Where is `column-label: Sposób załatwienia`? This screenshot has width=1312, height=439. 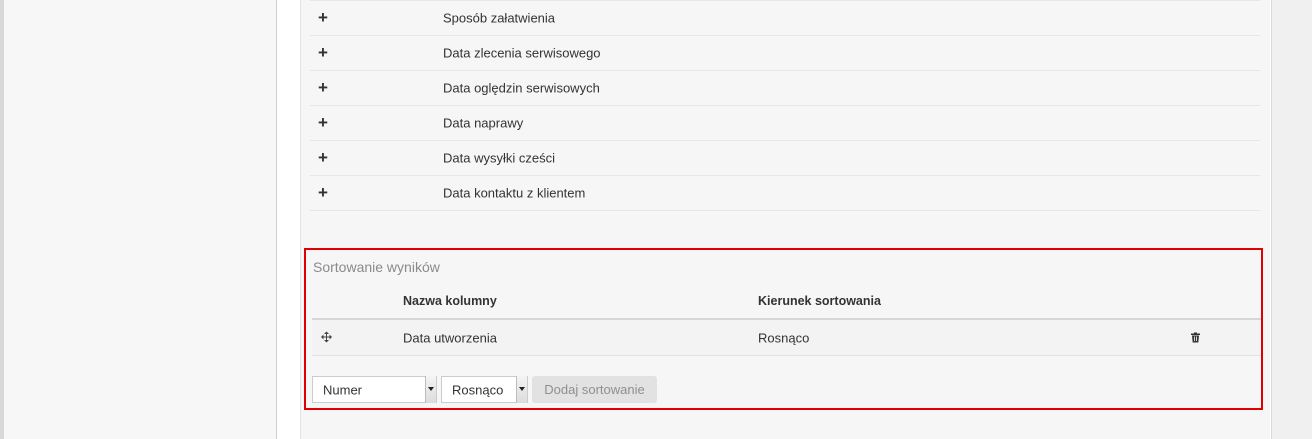
column-label: Sposób załatwienia is located at coordinates (499, 18).